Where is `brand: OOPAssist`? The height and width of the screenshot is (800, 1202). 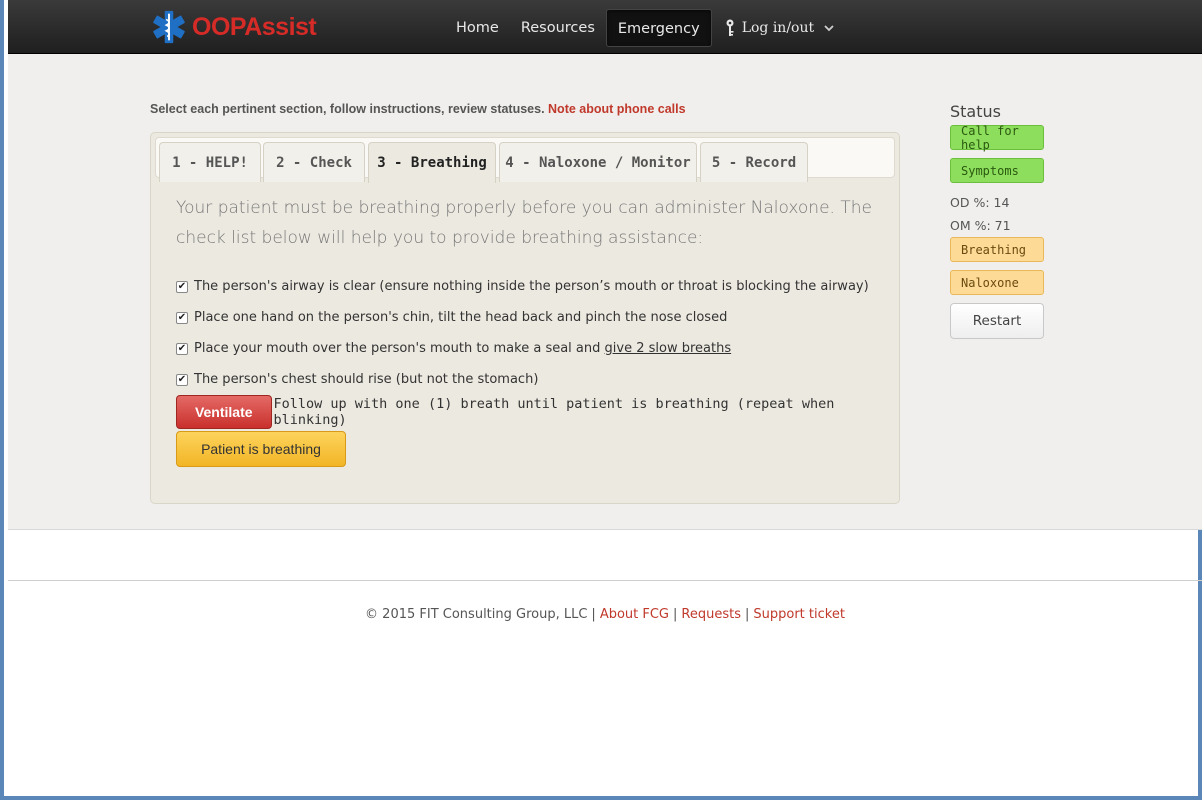
brand: OOPAssist is located at coordinates (233, 27).